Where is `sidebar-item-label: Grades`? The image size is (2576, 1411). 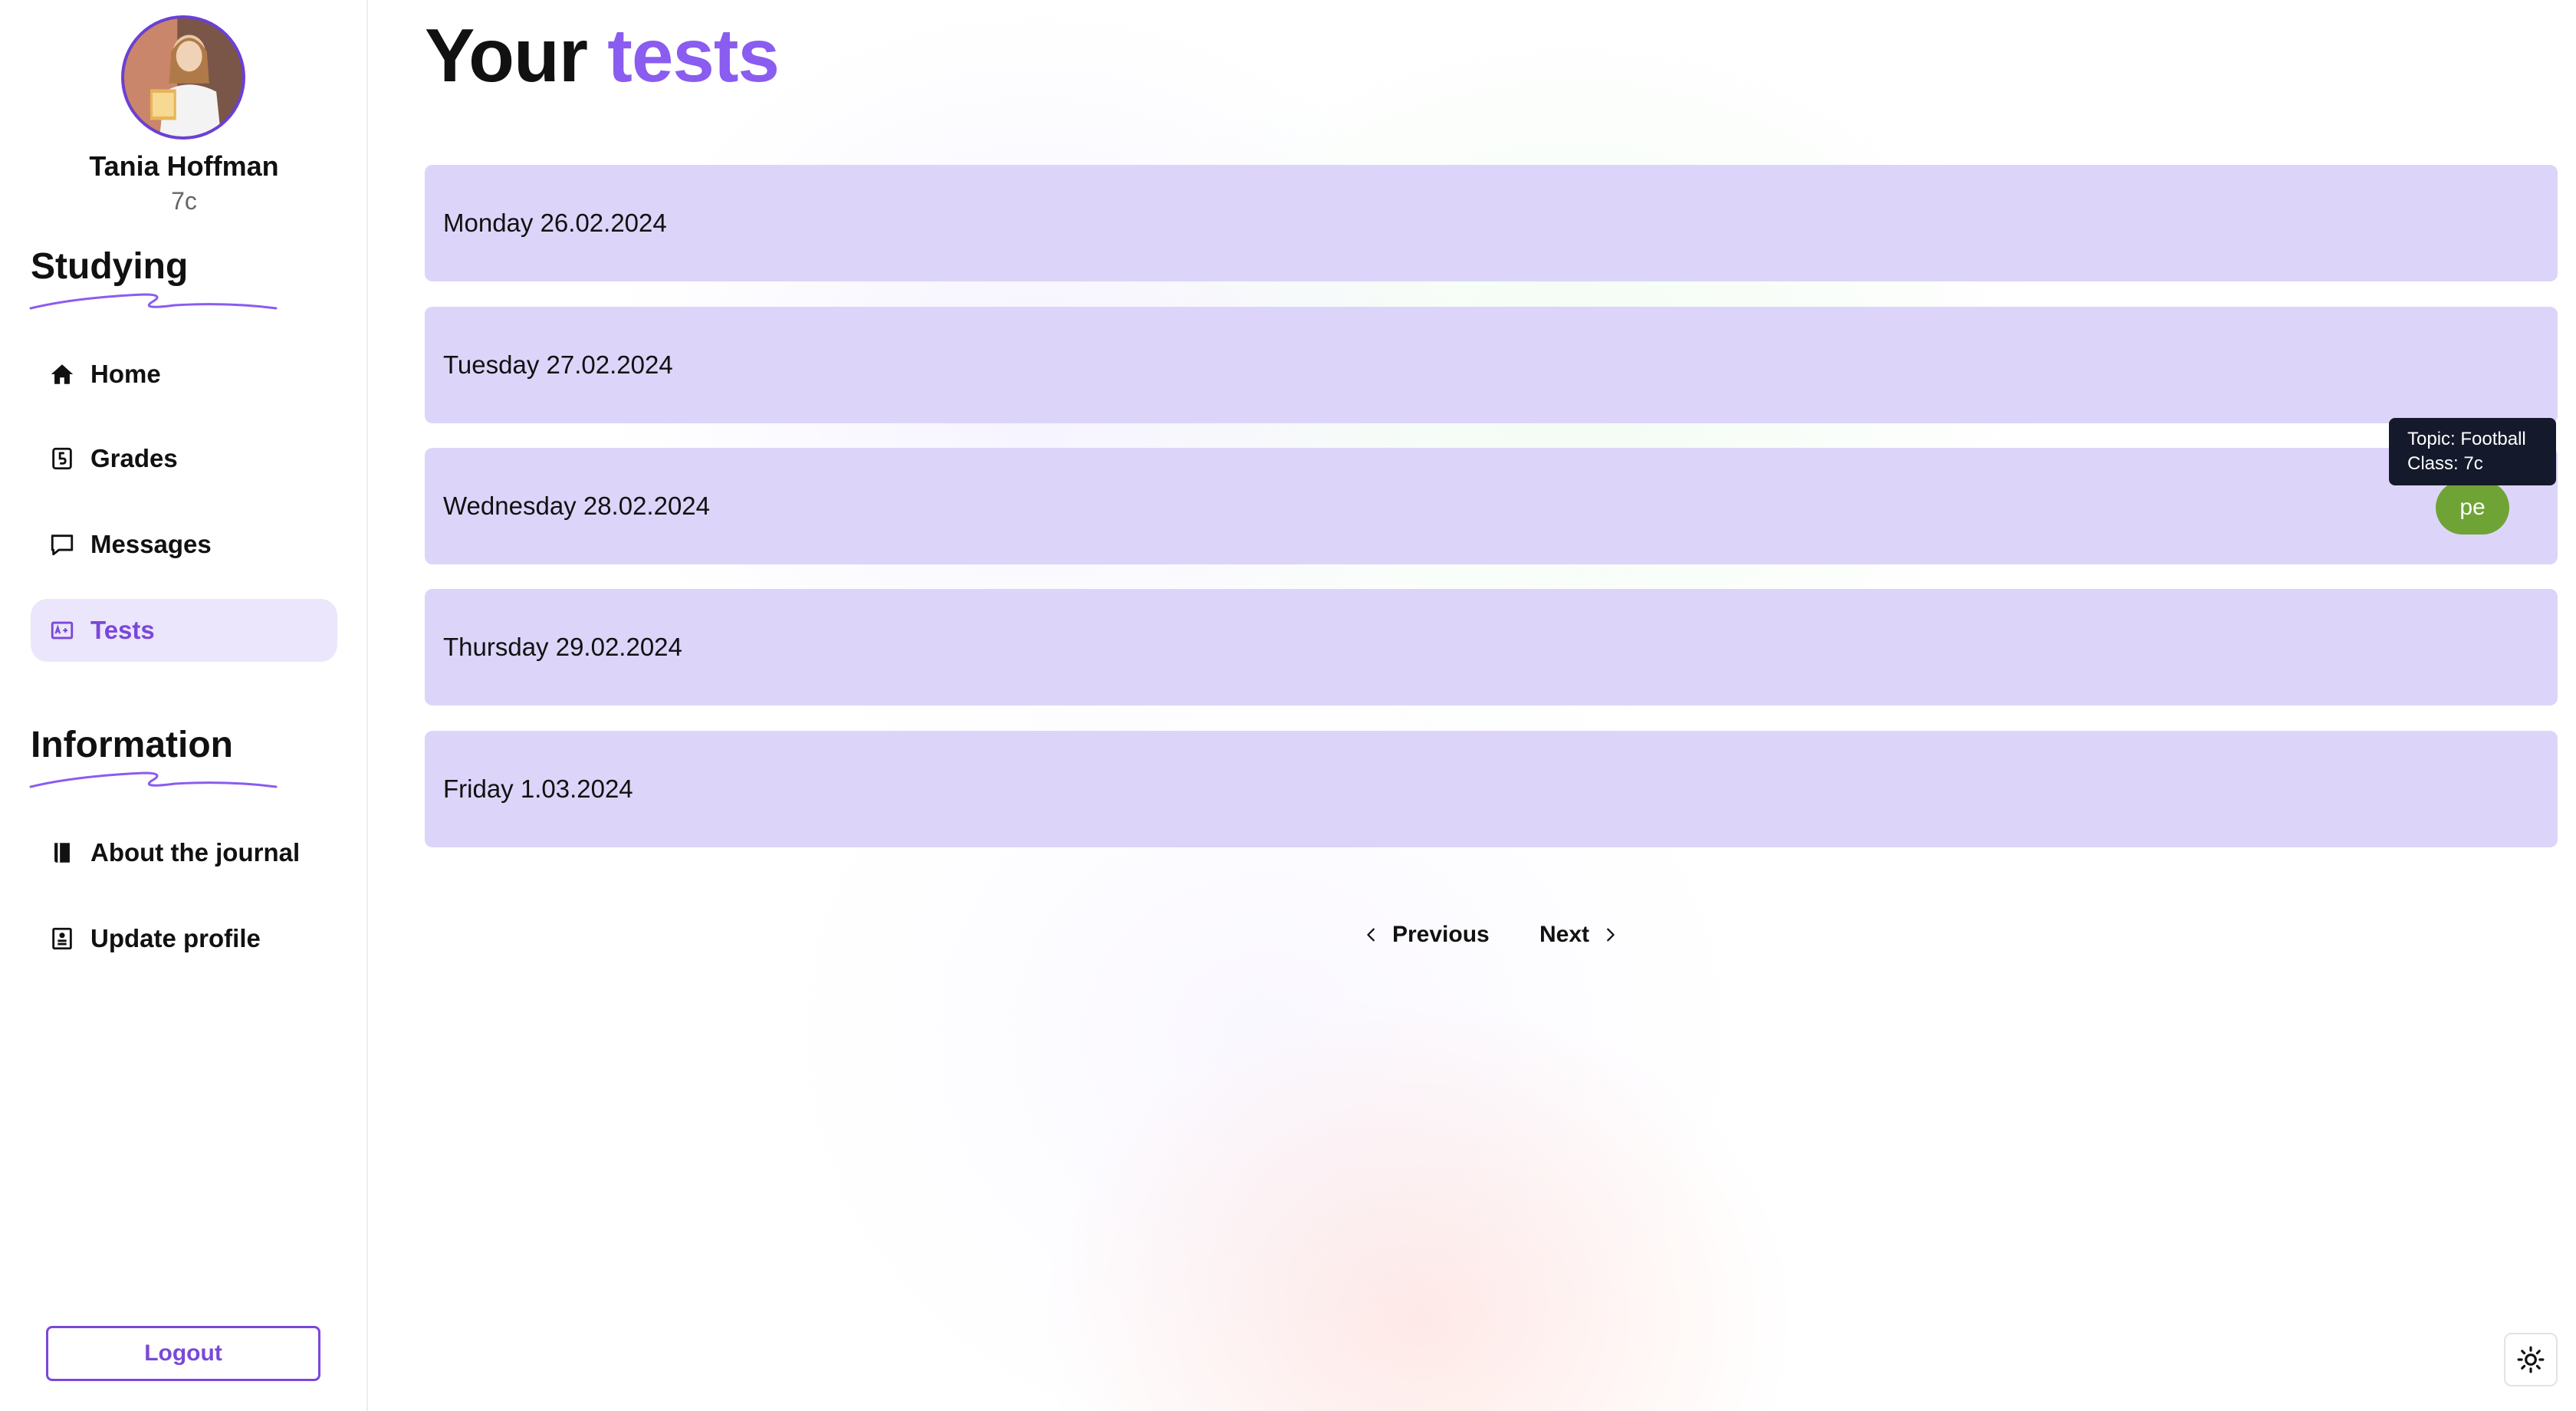 sidebar-item-label: Grades is located at coordinates (134, 458).